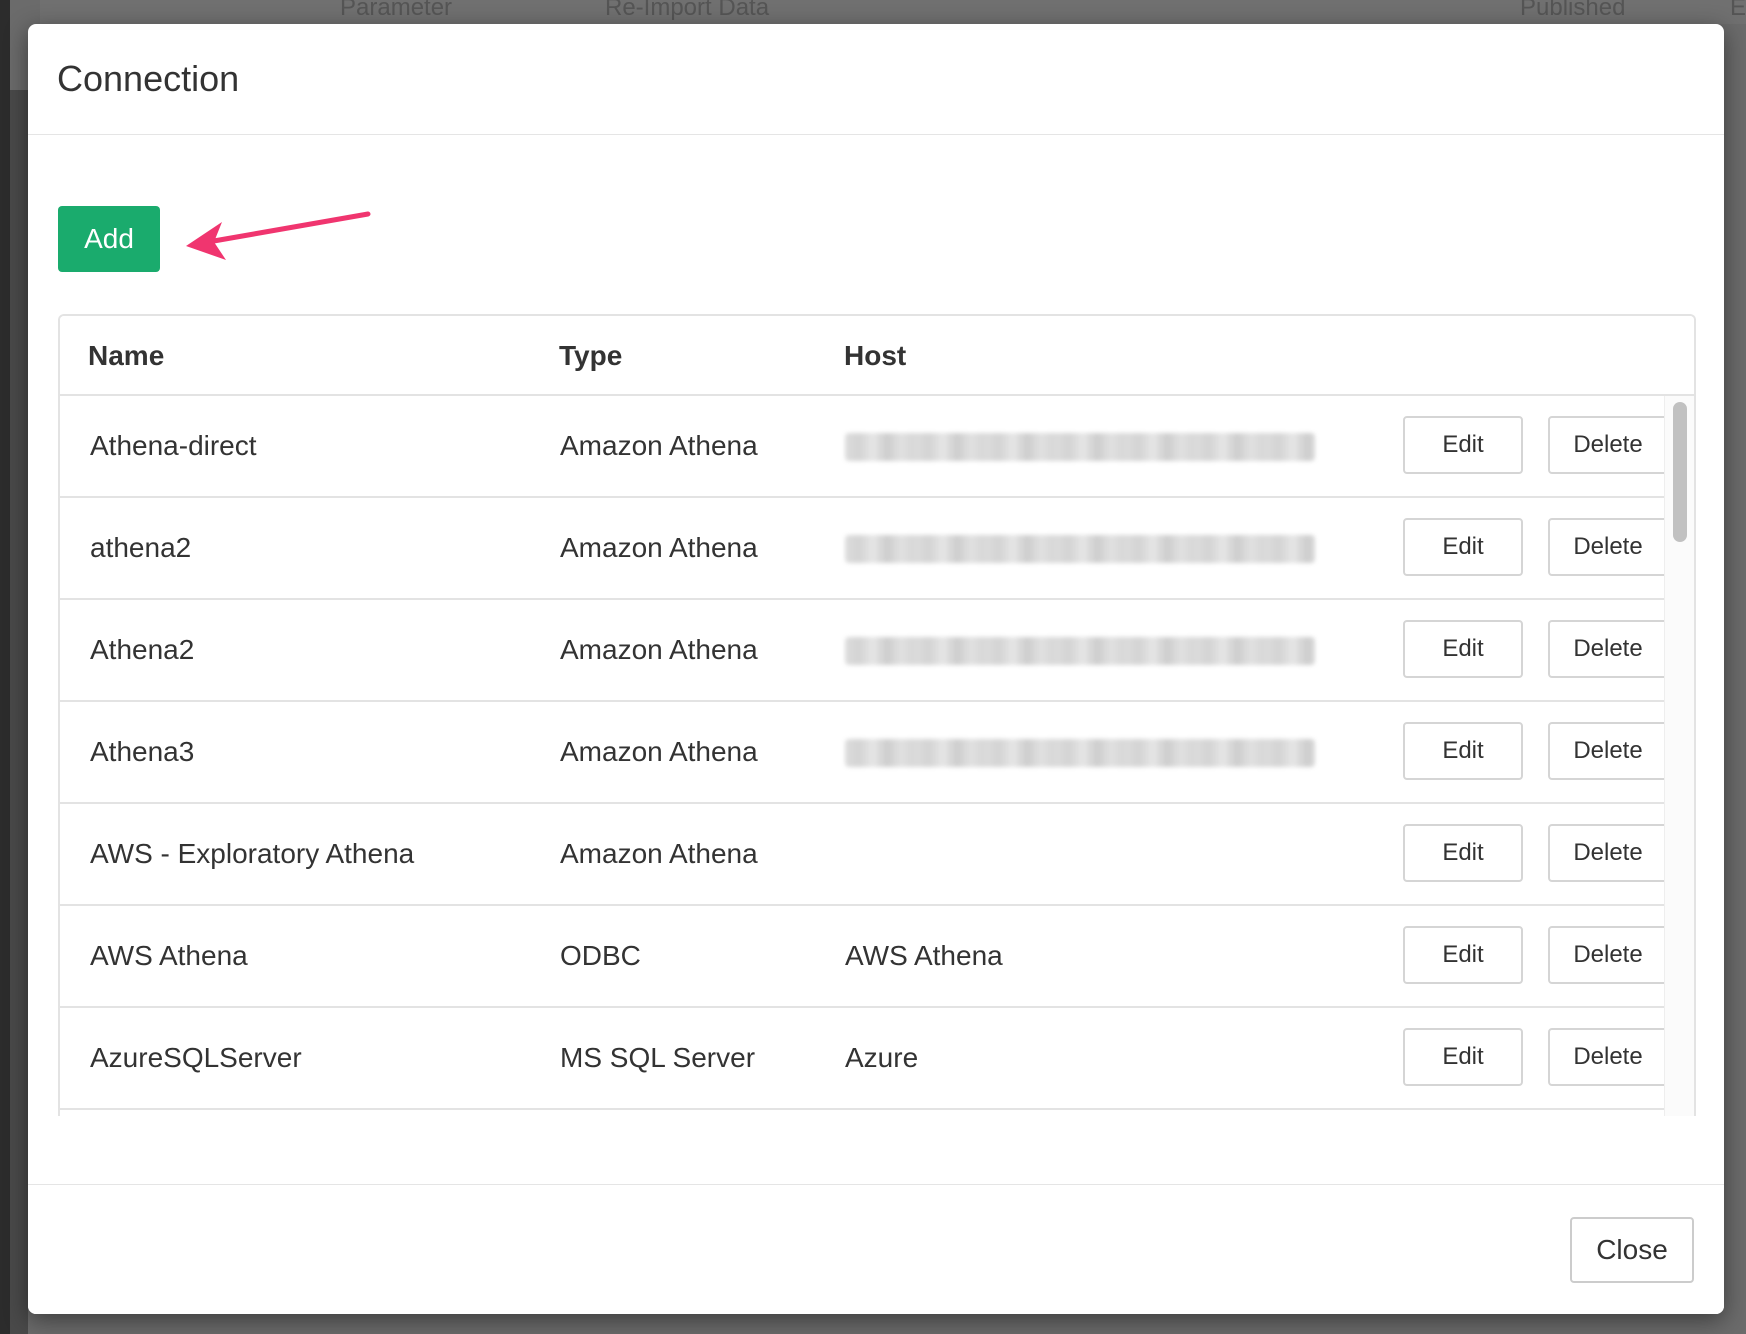  What do you see at coordinates (924, 955) in the screenshot?
I see `connection-host: AWS Athena` at bounding box center [924, 955].